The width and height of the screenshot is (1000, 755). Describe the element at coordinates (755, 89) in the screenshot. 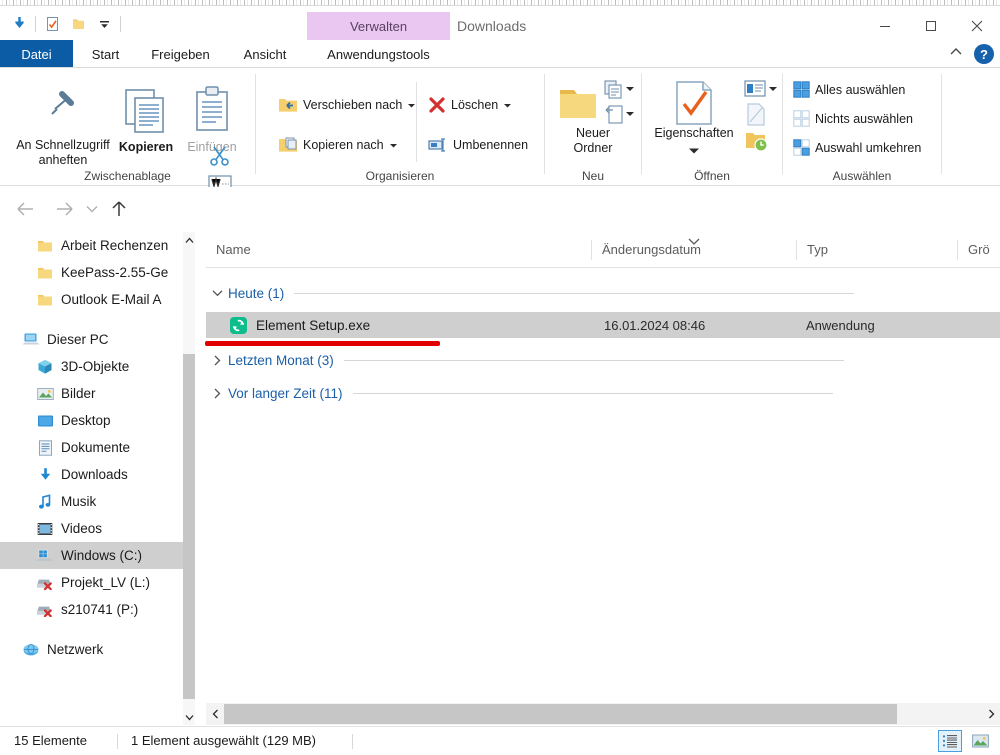

I see `open-icon` at that location.